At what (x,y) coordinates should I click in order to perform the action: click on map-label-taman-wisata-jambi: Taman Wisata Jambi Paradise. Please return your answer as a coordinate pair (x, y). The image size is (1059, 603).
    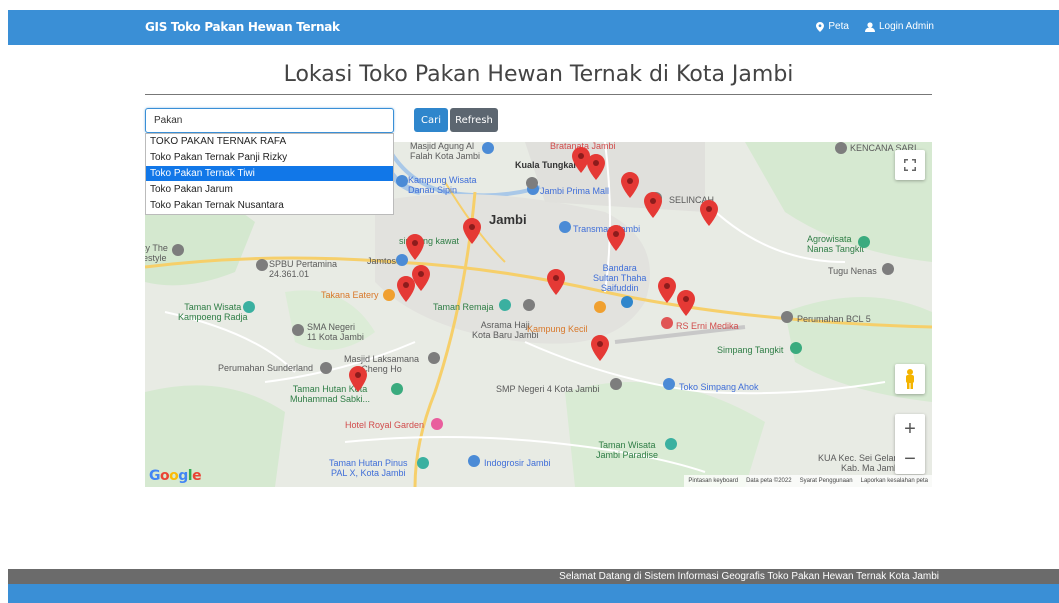
    Looking at the image, I should click on (627, 450).